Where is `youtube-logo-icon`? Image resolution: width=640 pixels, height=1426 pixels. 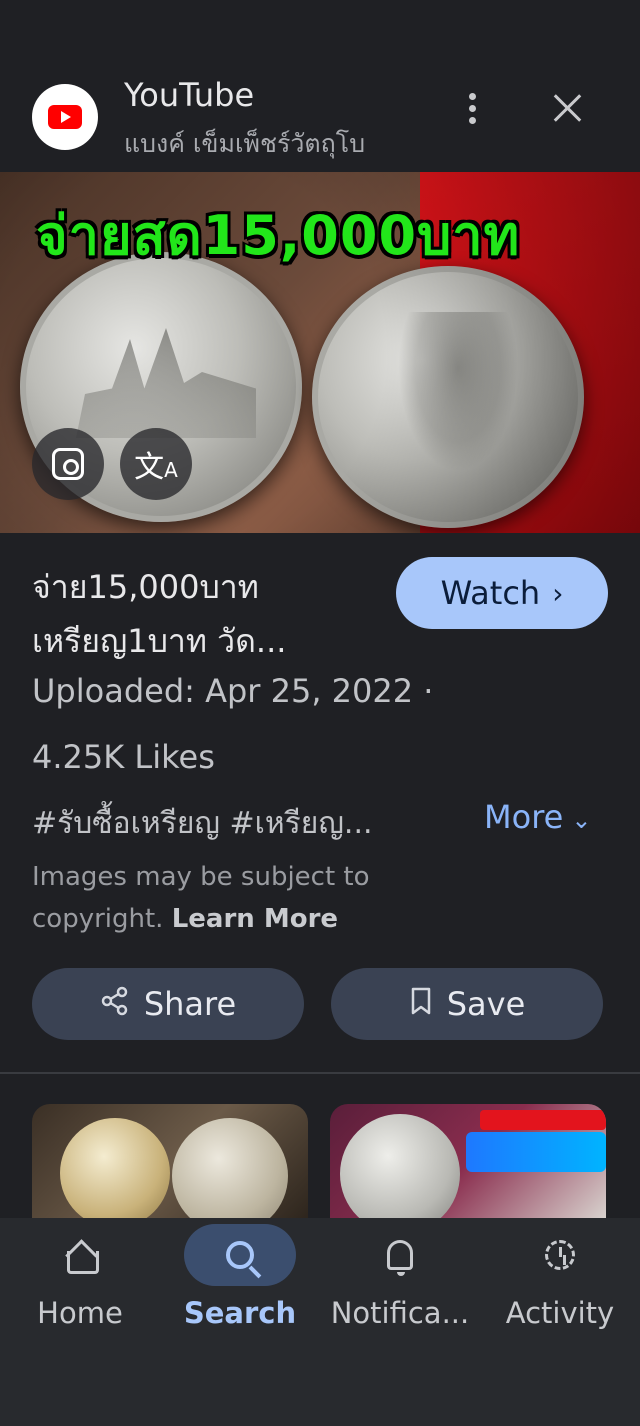
youtube-logo-icon is located at coordinates (65, 117).